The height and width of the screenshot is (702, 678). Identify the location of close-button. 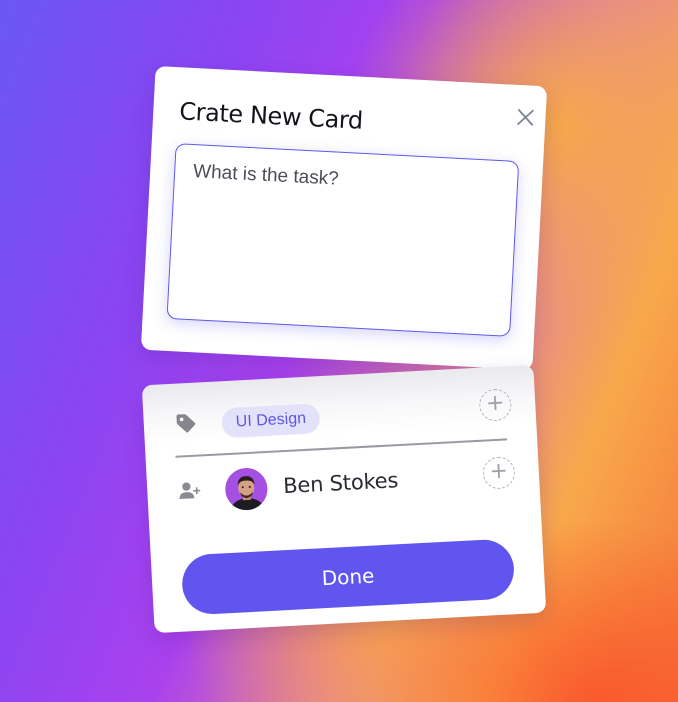
(525, 117).